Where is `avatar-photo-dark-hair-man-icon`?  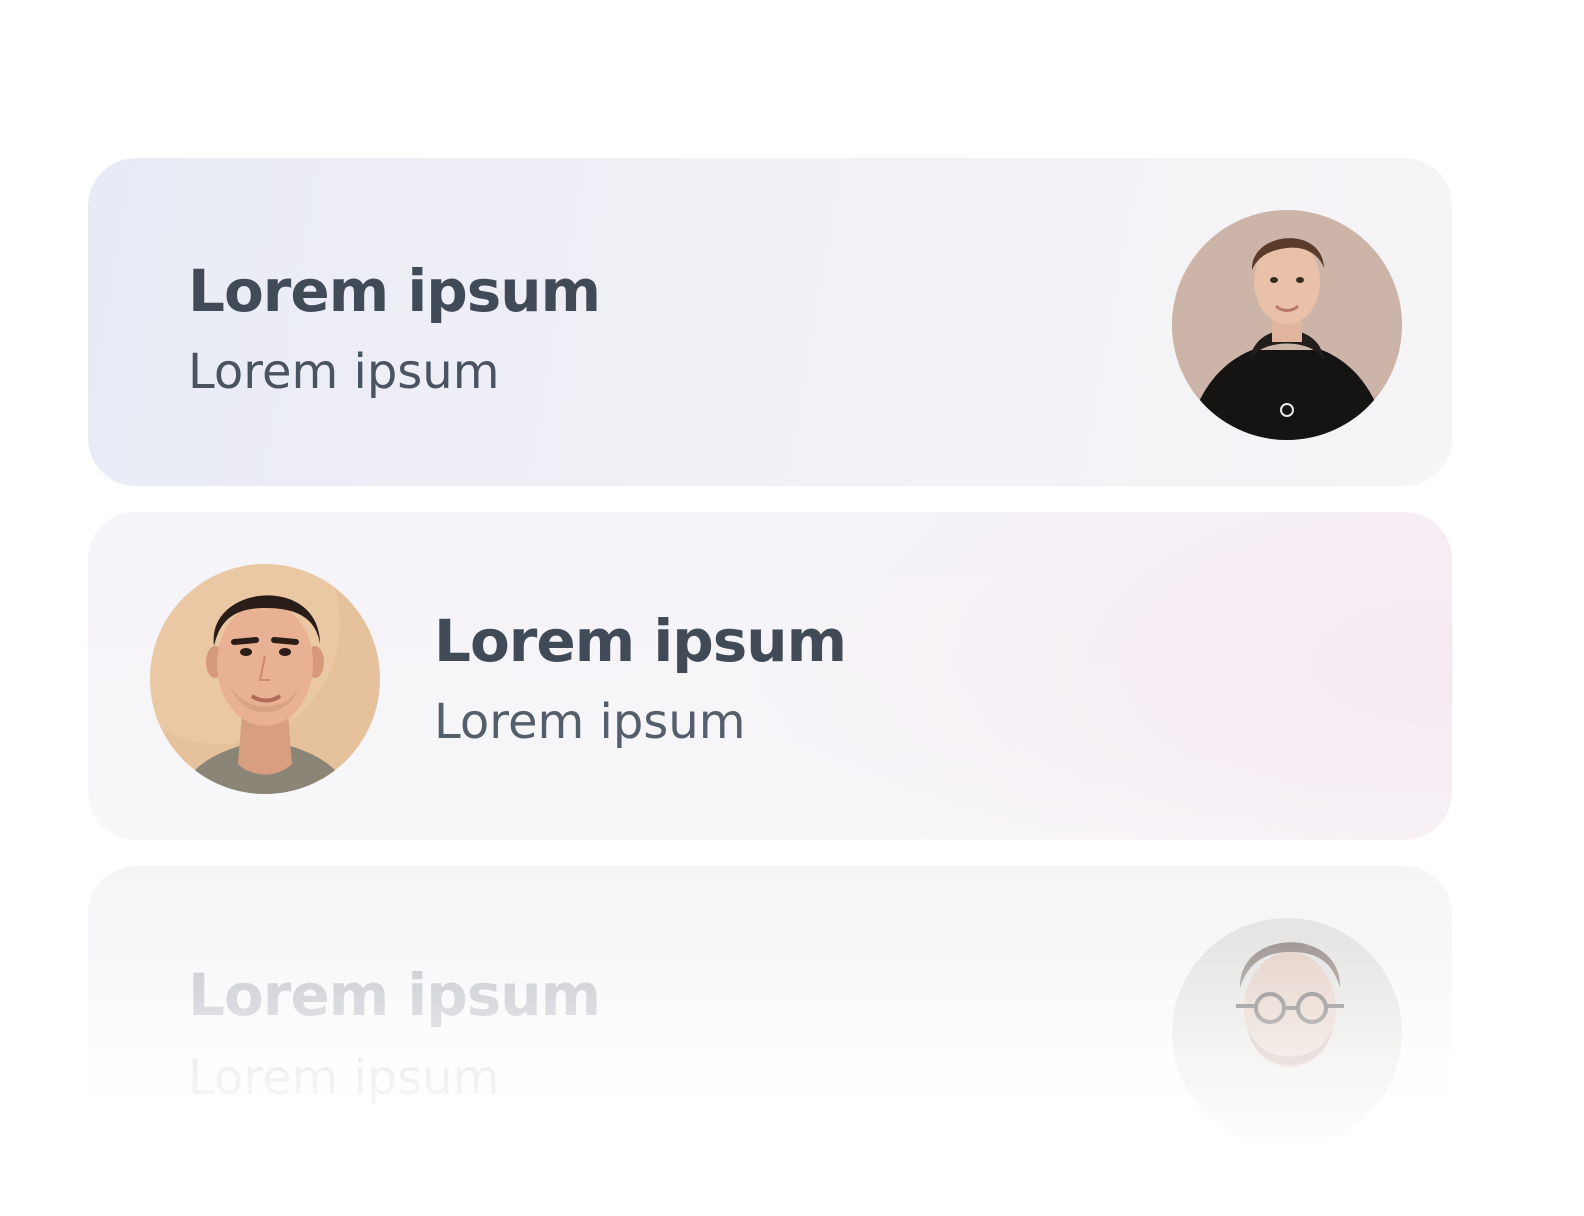
avatar-photo-dark-hair-man-icon is located at coordinates (265, 679).